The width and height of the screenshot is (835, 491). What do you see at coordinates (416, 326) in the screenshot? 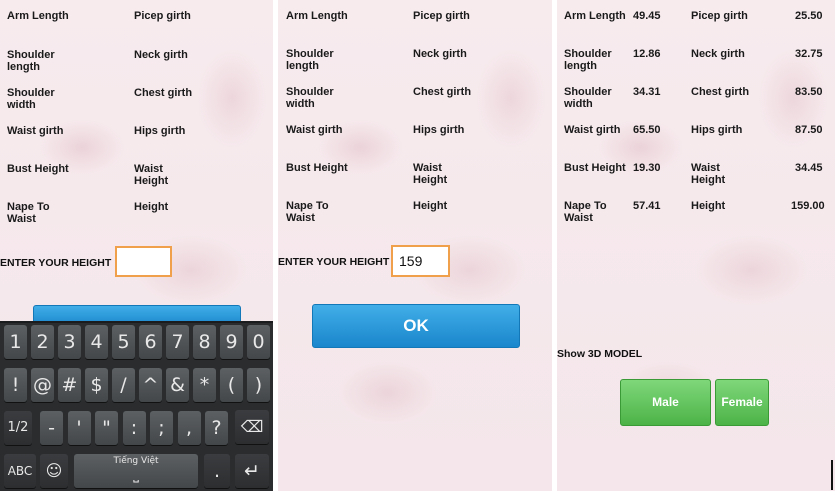
I see `ok-button: OK` at bounding box center [416, 326].